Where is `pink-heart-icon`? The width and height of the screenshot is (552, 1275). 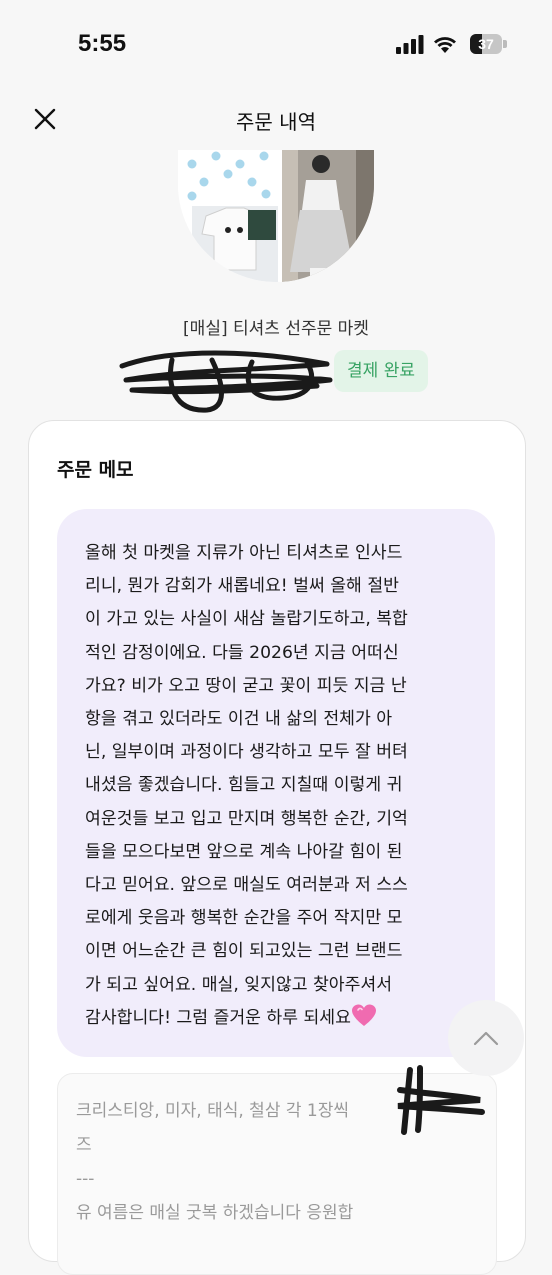
pink-heart-icon is located at coordinates (363, 1015).